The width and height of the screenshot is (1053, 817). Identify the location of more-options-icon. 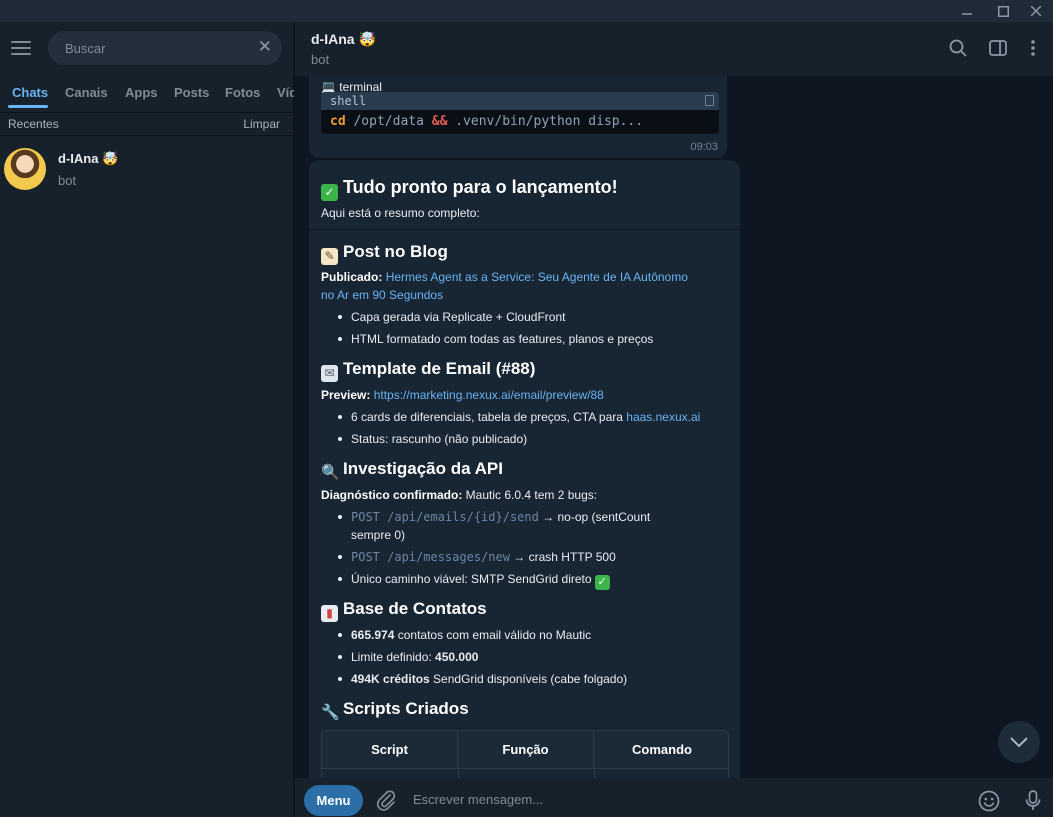
(1033, 48).